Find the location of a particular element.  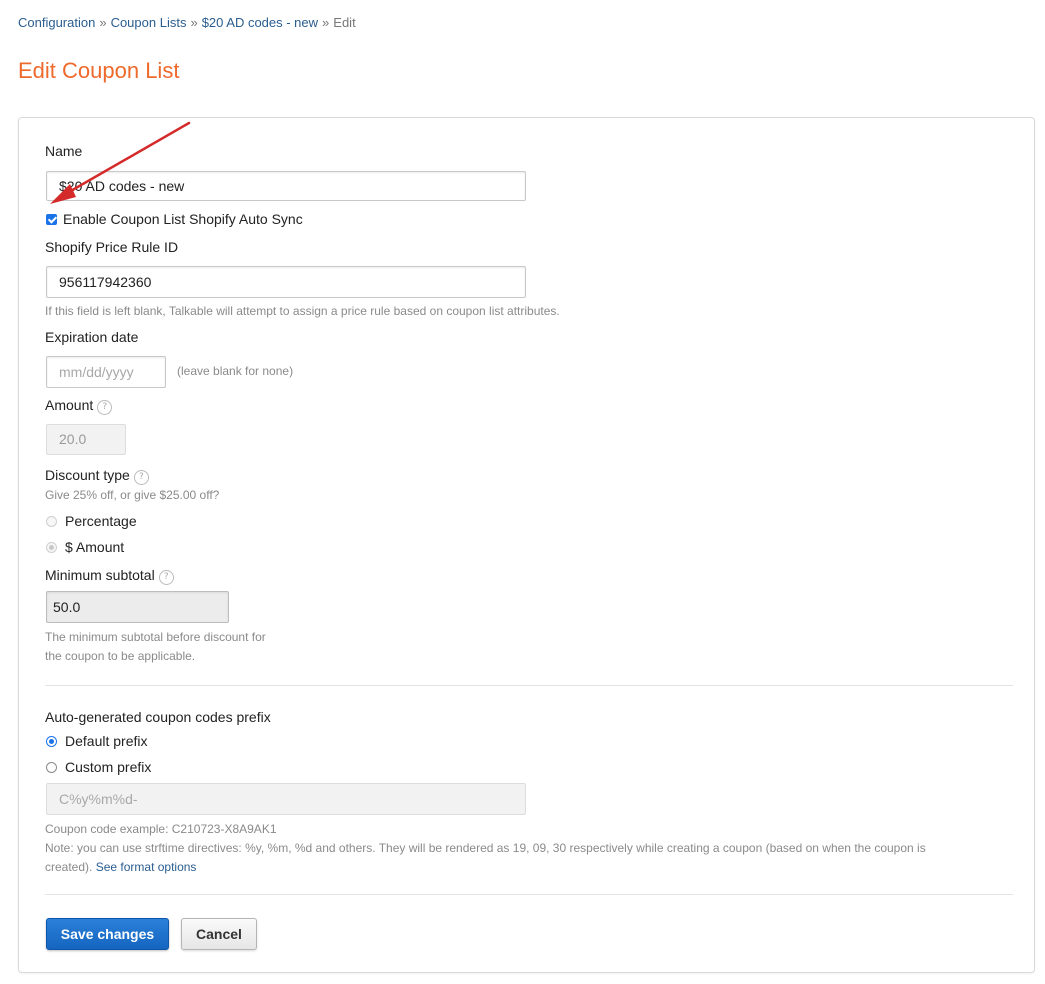

custom-prefix-label: Custom prefix is located at coordinates (108, 767).